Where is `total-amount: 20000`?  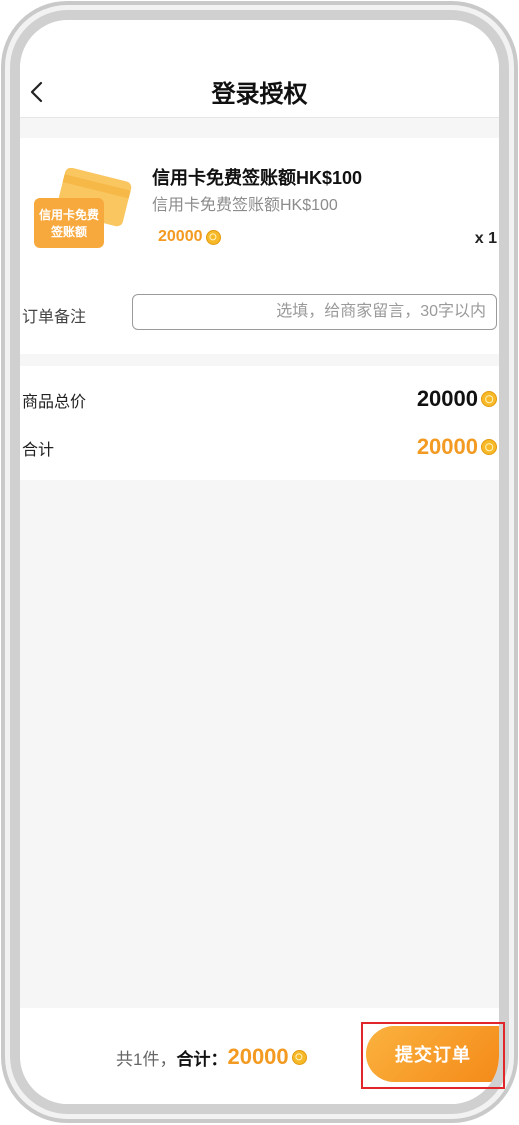
total-amount: 20000 is located at coordinates (457, 447).